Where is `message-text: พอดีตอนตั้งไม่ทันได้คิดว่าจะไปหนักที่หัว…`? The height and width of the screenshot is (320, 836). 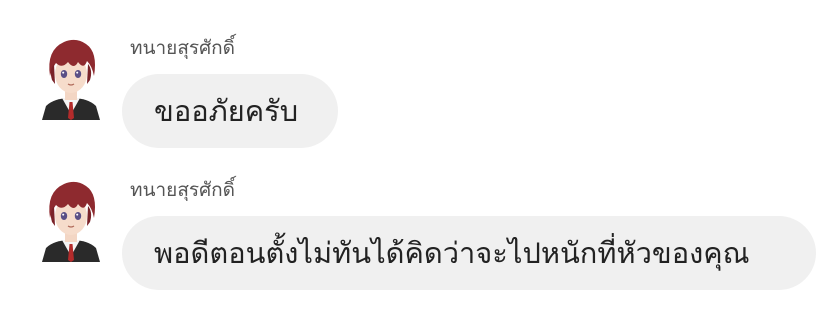 message-text: พอดีตอนตั้งไม่ทันได้คิดว่าจะไปหนักที่หัว… is located at coordinates (452, 253).